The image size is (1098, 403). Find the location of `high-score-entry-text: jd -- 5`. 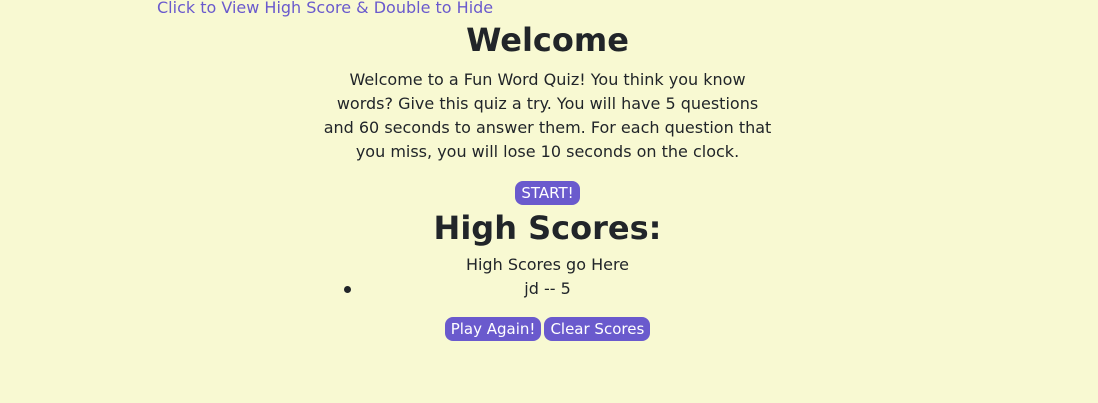

high-score-entry-text: jd -- 5 is located at coordinates (547, 288).